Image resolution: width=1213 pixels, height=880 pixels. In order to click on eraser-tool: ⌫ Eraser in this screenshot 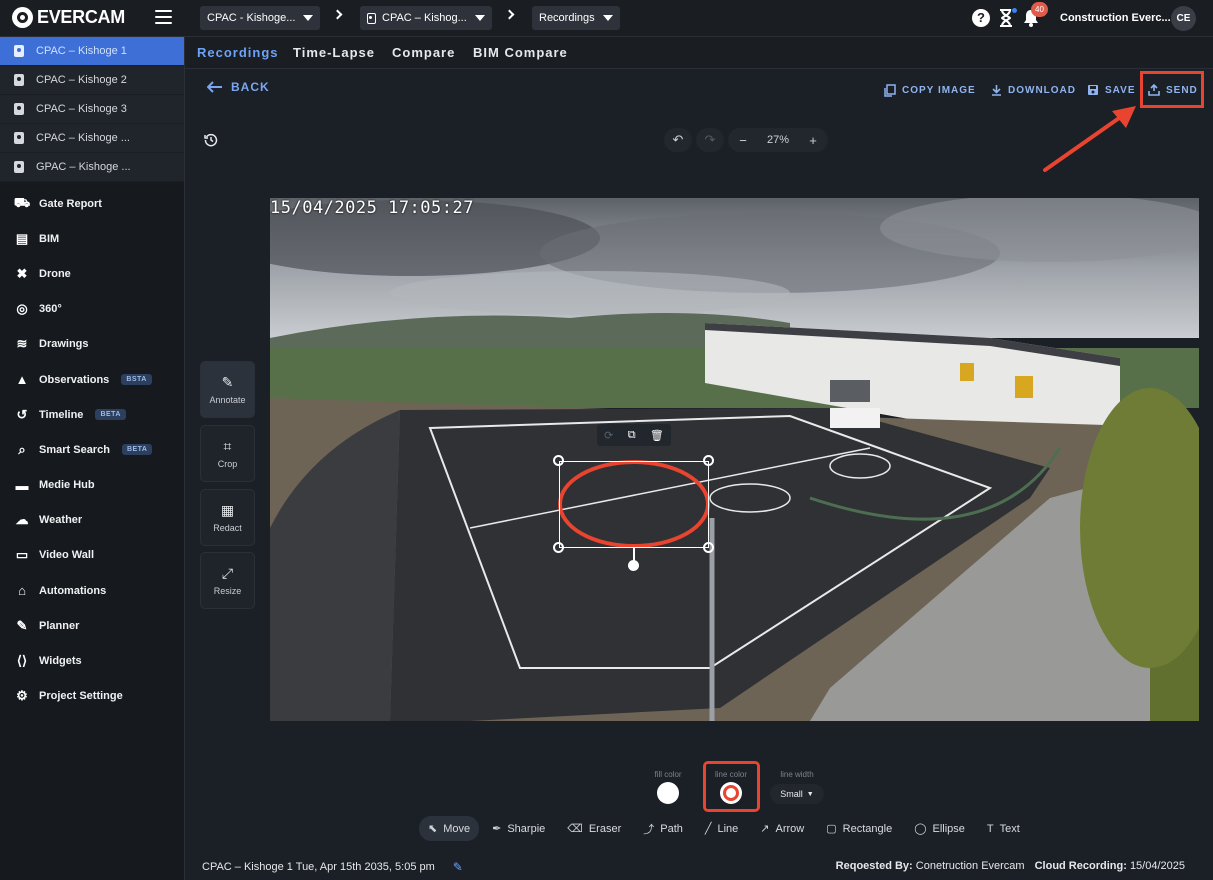, I will do `click(594, 828)`.